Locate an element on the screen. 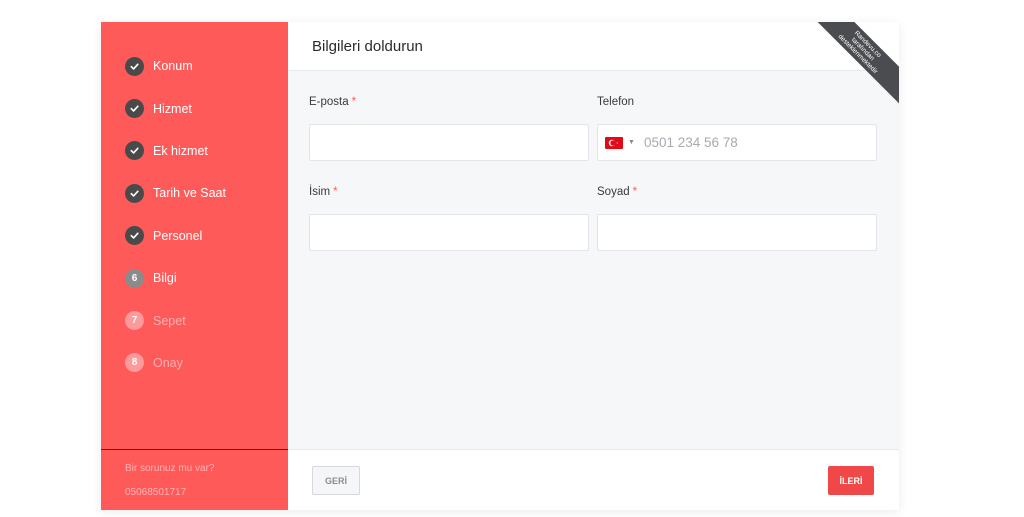 This screenshot has height=517, width=1024. chevron-down-icon: ▼ is located at coordinates (631, 142).